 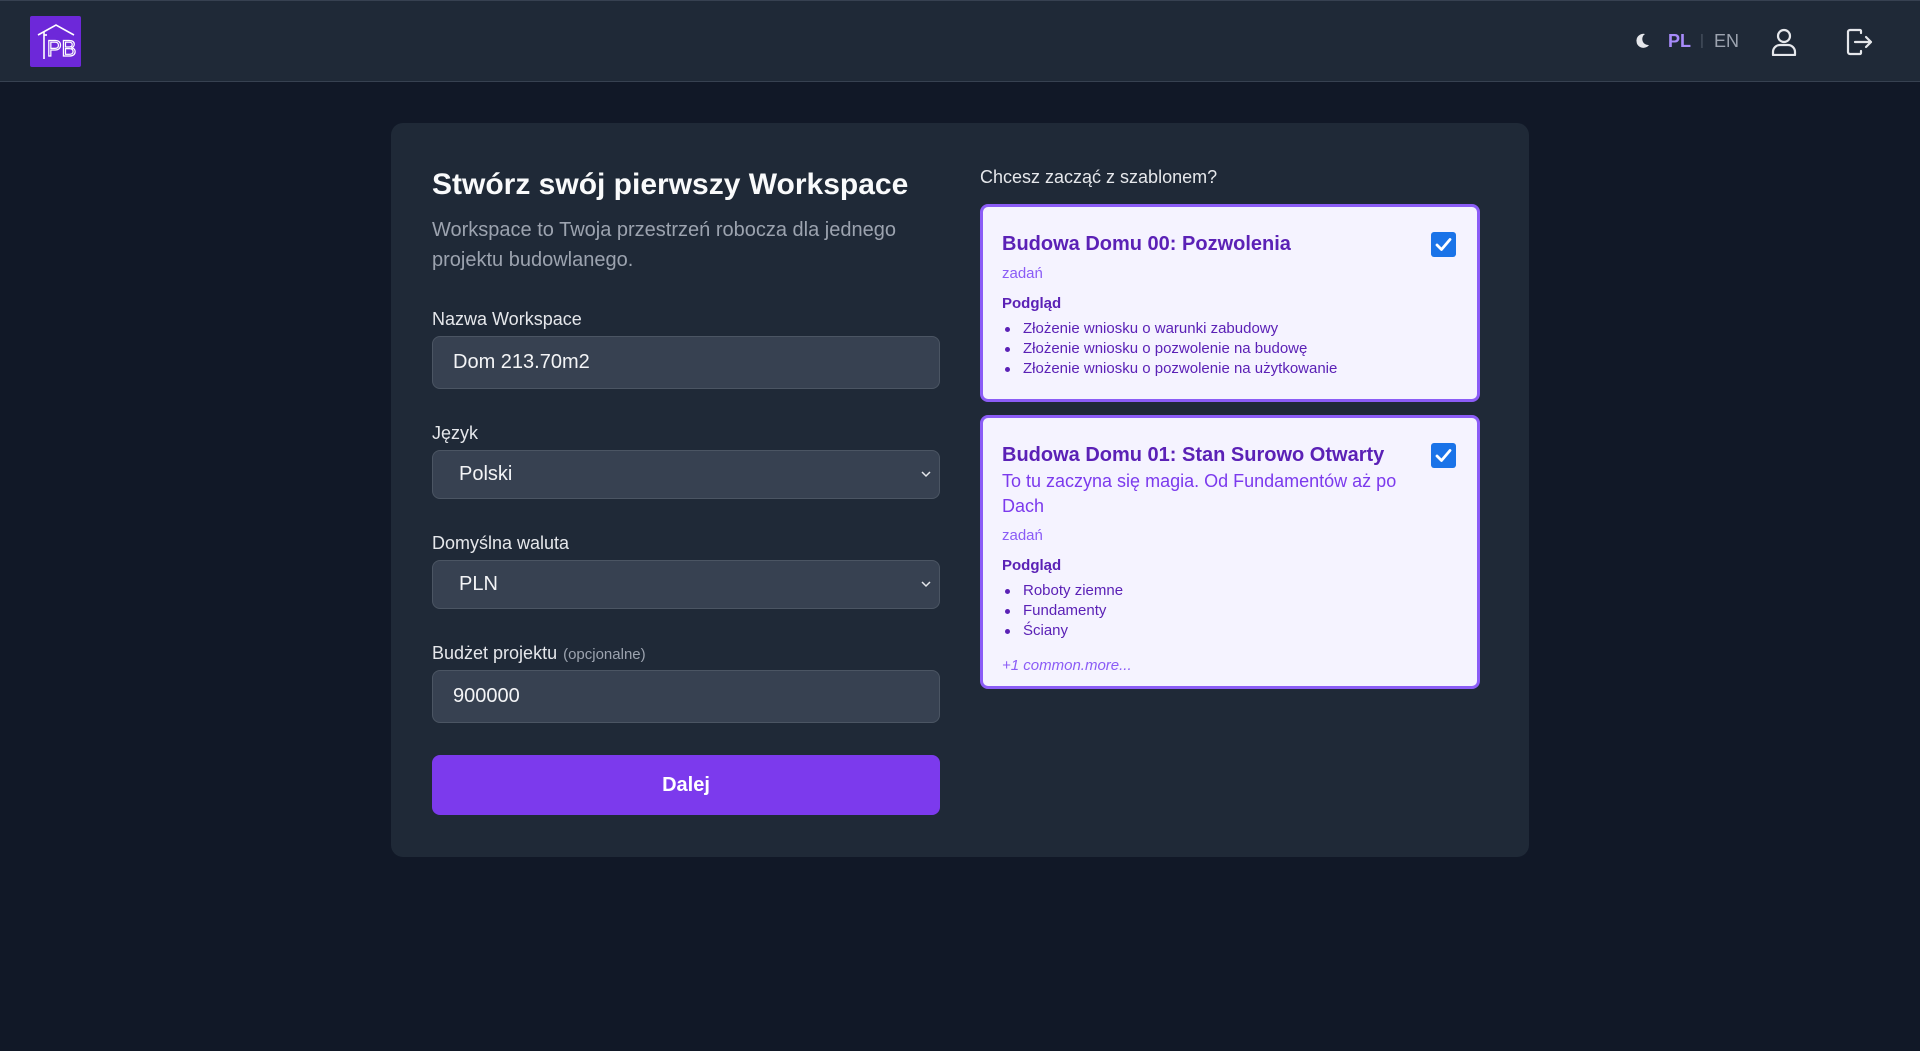 What do you see at coordinates (495, 653) in the screenshot?
I see `budget-label-text: Budżet projektu` at bounding box center [495, 653].